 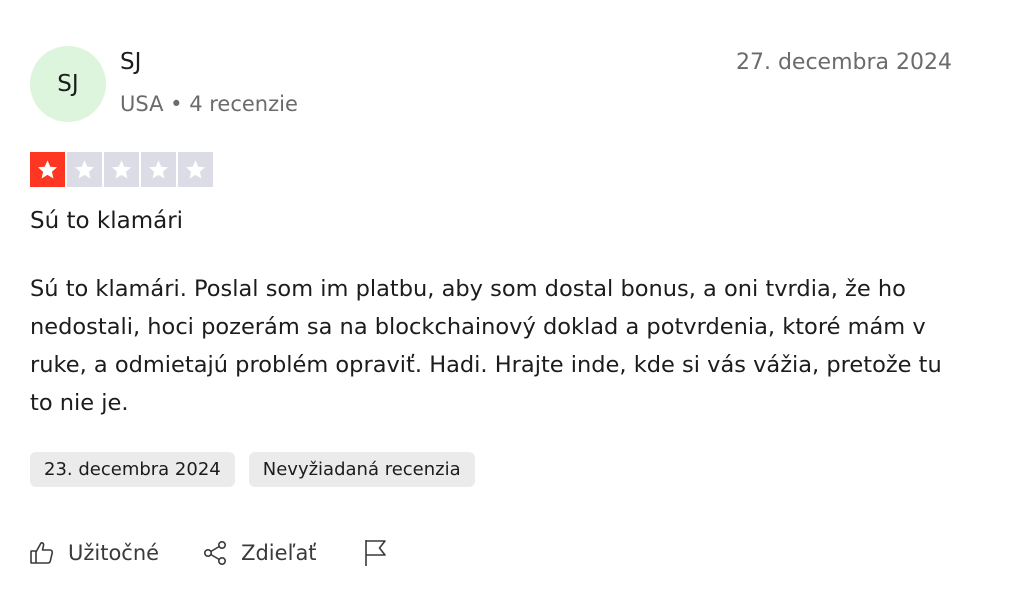 I want to click on share-button: Zdieľať, so click(x=259, y=553).